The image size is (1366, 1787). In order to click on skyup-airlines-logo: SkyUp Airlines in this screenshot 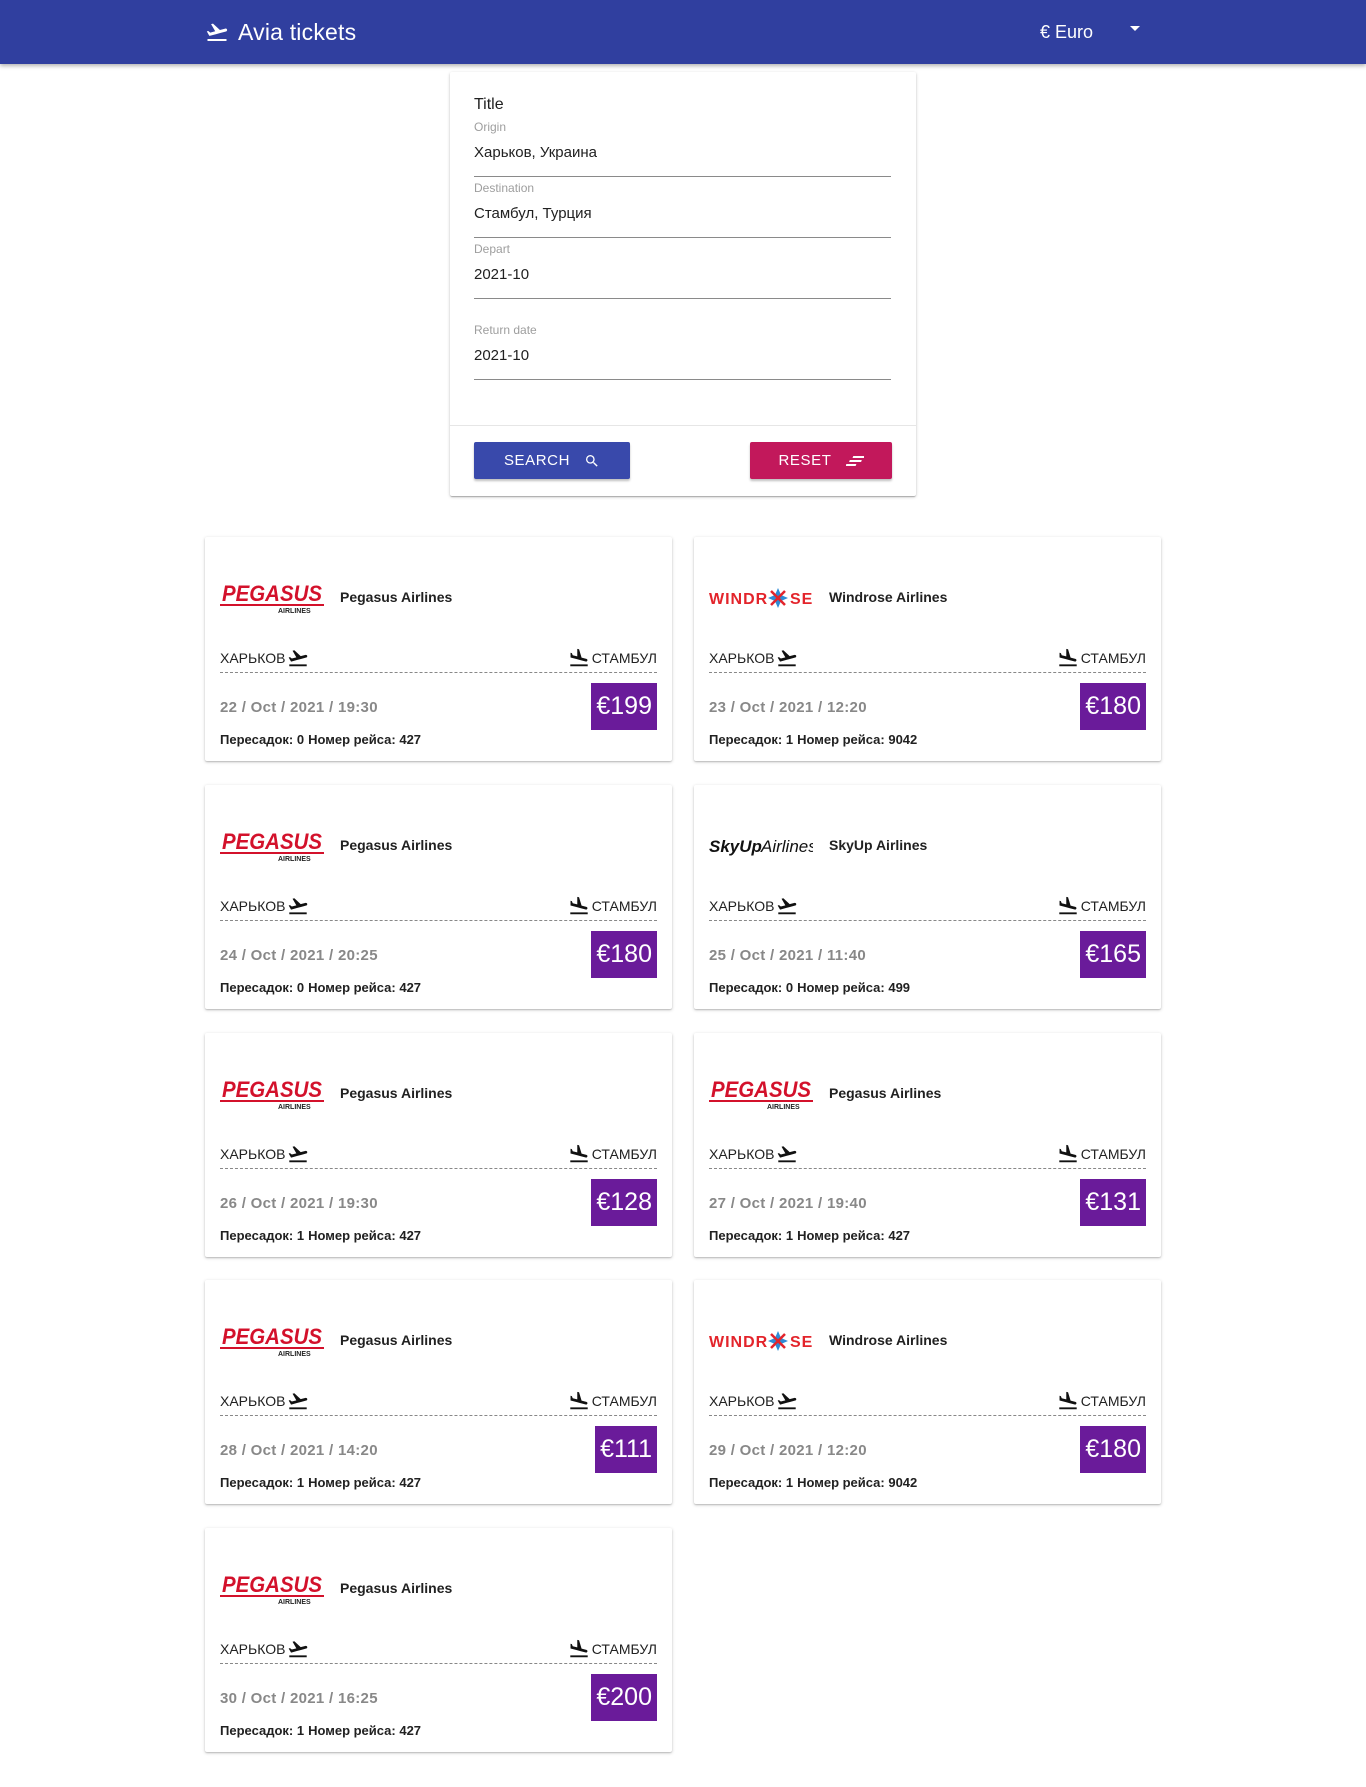, I will do `click(763, 846)`.